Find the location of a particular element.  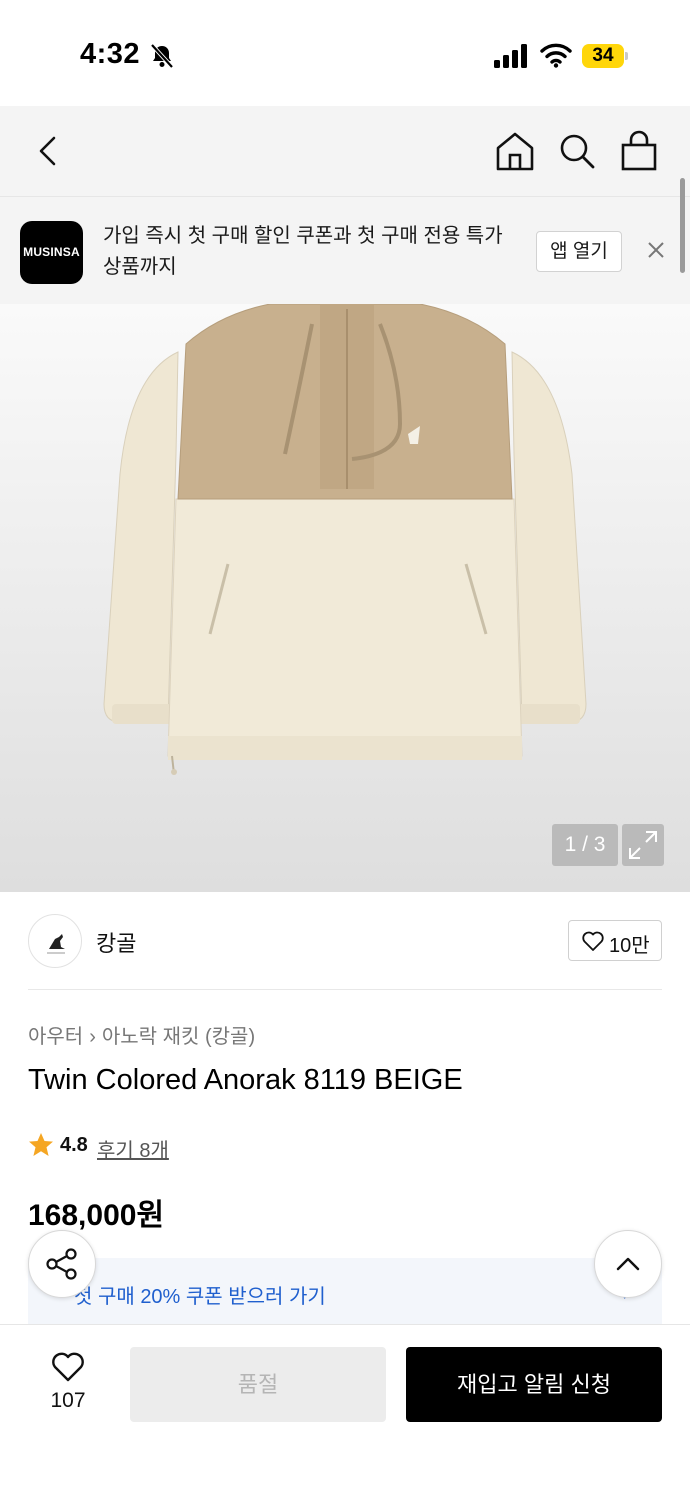

chevron-right-icon: › is located at coordinates (92, 1037).